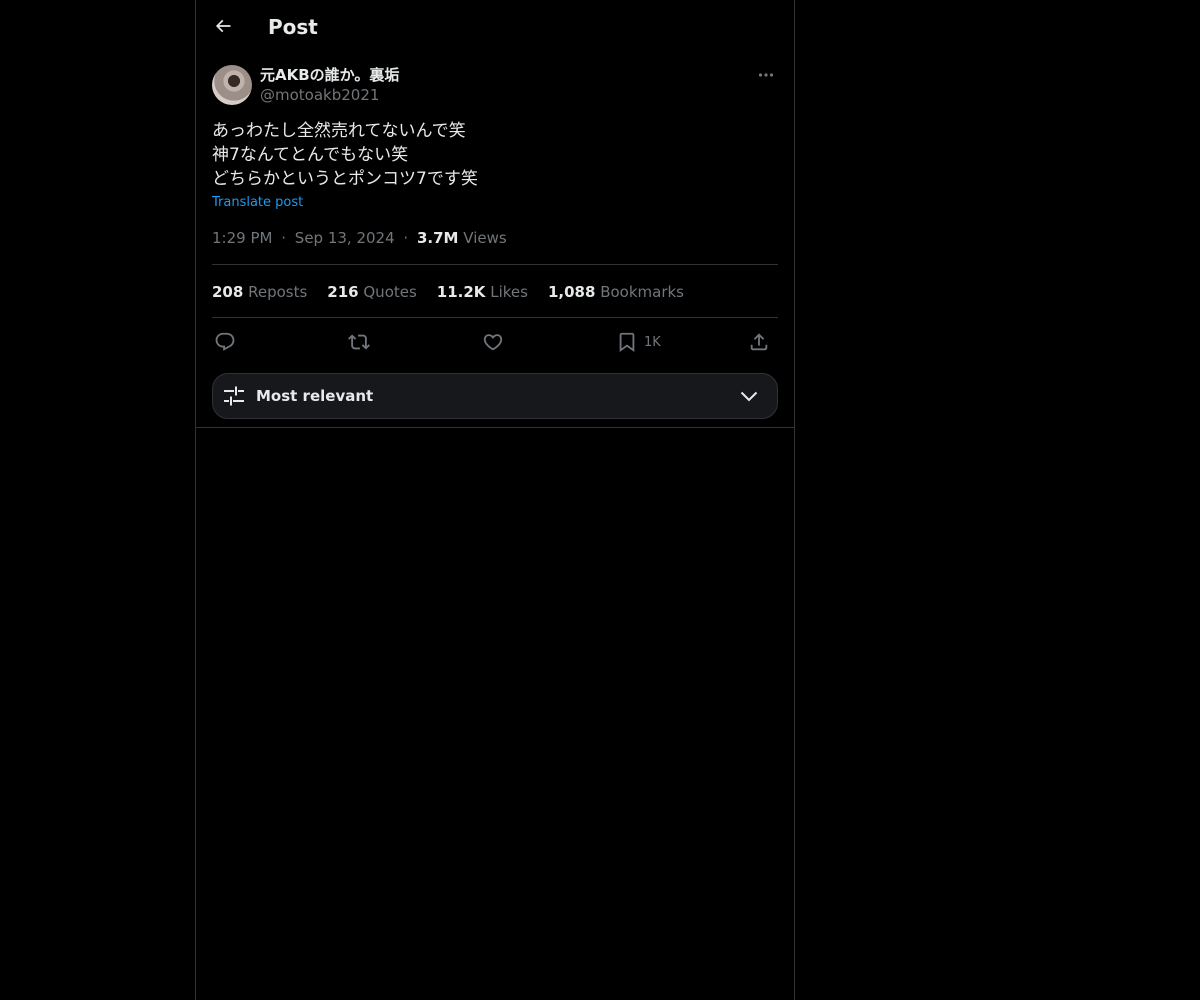 Image resolution: width=1200 pixels, height=1000 pixels. I want to click on quotes-label: Quotes, so click(390, 292).